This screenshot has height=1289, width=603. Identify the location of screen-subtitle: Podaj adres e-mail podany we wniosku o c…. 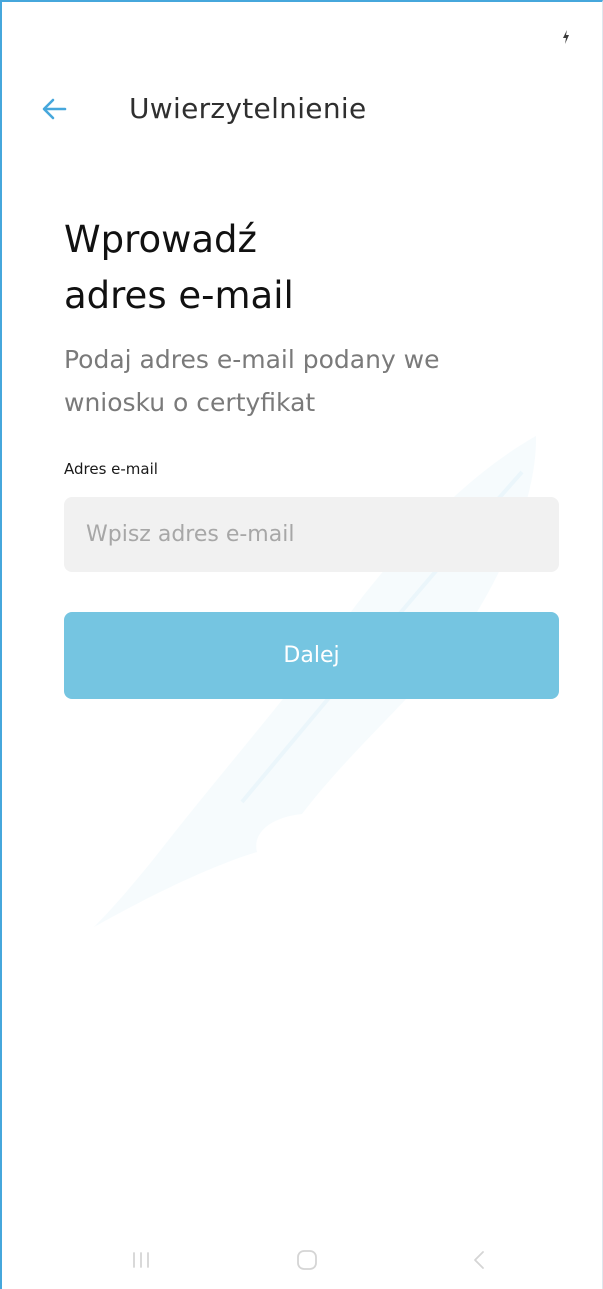
(311, 381).